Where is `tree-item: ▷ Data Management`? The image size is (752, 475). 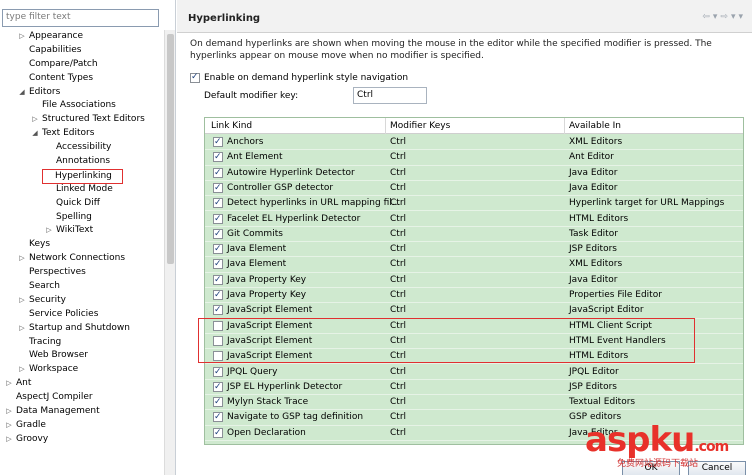
tree-item: ▷ Data Management is located at coordinates (82, 412).